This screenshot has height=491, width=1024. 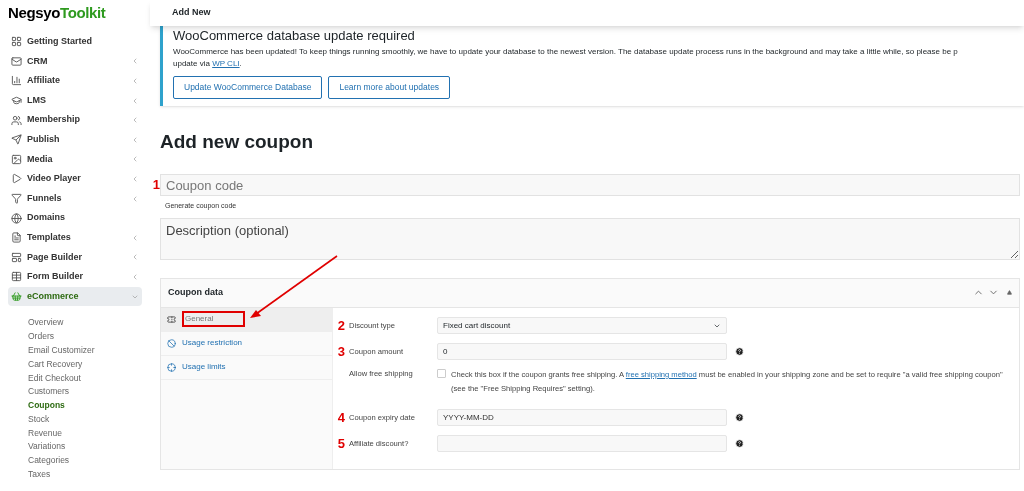 I want to click on logo: NegsyoToolkit, so click(x=57, y=13).